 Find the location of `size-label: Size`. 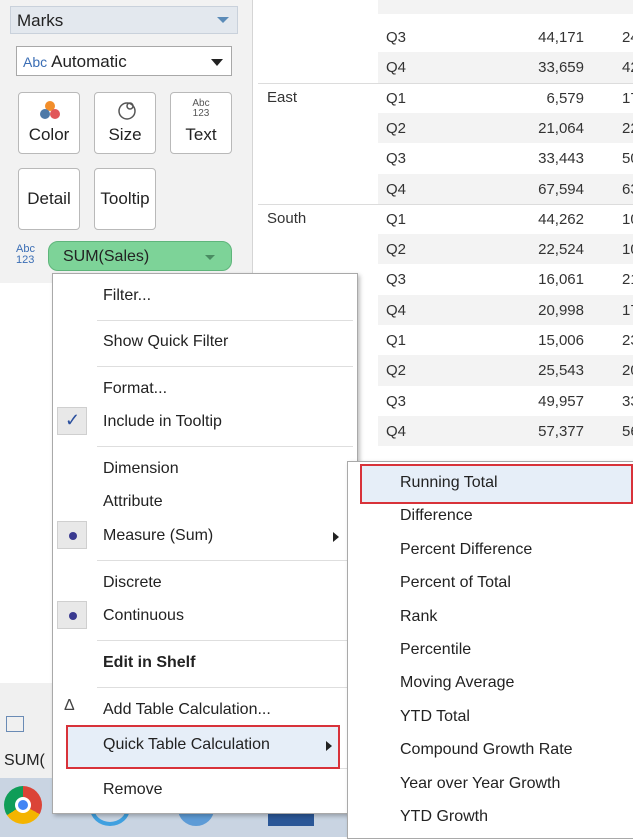

size-label: Size is located at coordinates (125, 134).